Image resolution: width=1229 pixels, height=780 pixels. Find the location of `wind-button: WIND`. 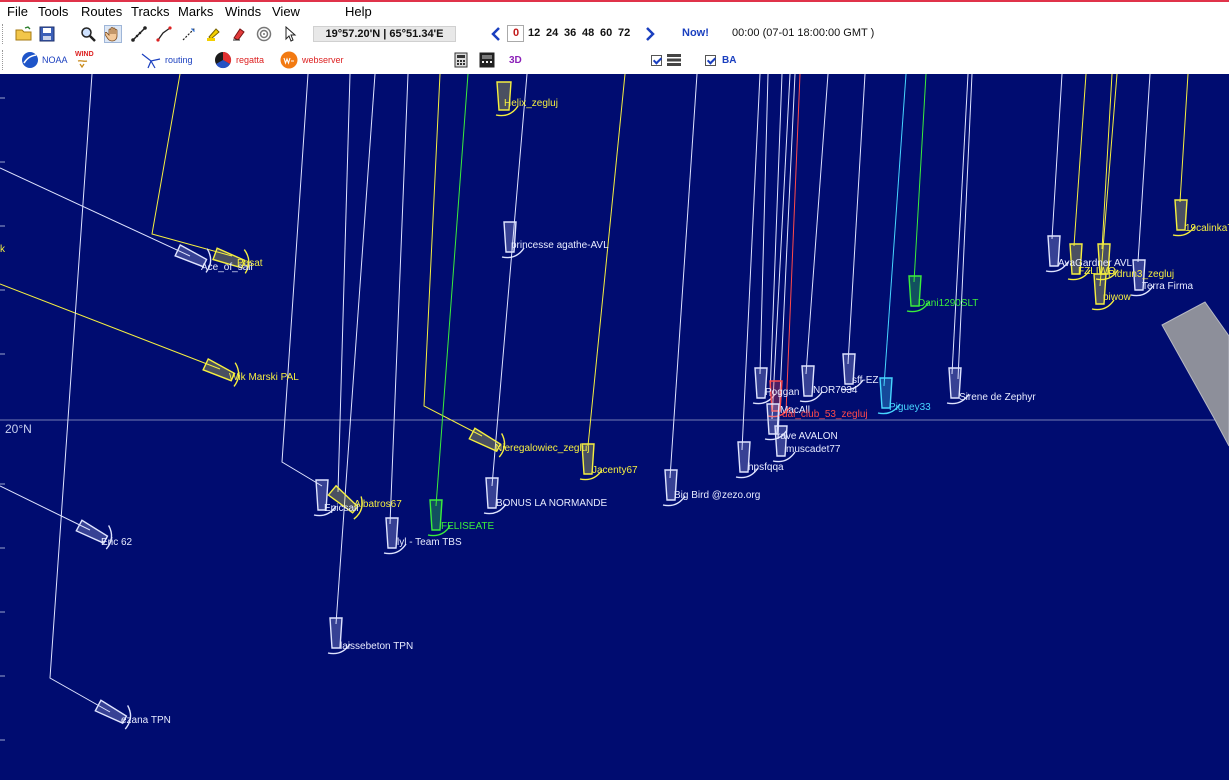

wind-button: WIND is located at coordinates (84, 60).